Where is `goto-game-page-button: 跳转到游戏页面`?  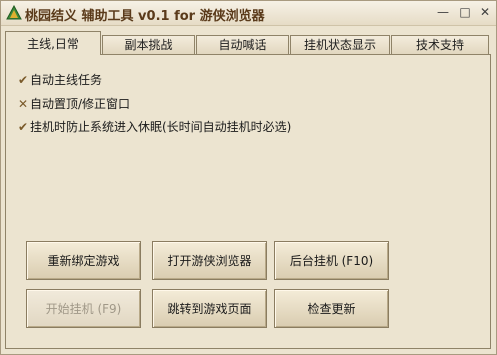
goto-game-page-button: 跳转到游戏页面 is located at coordinates (209, 308).